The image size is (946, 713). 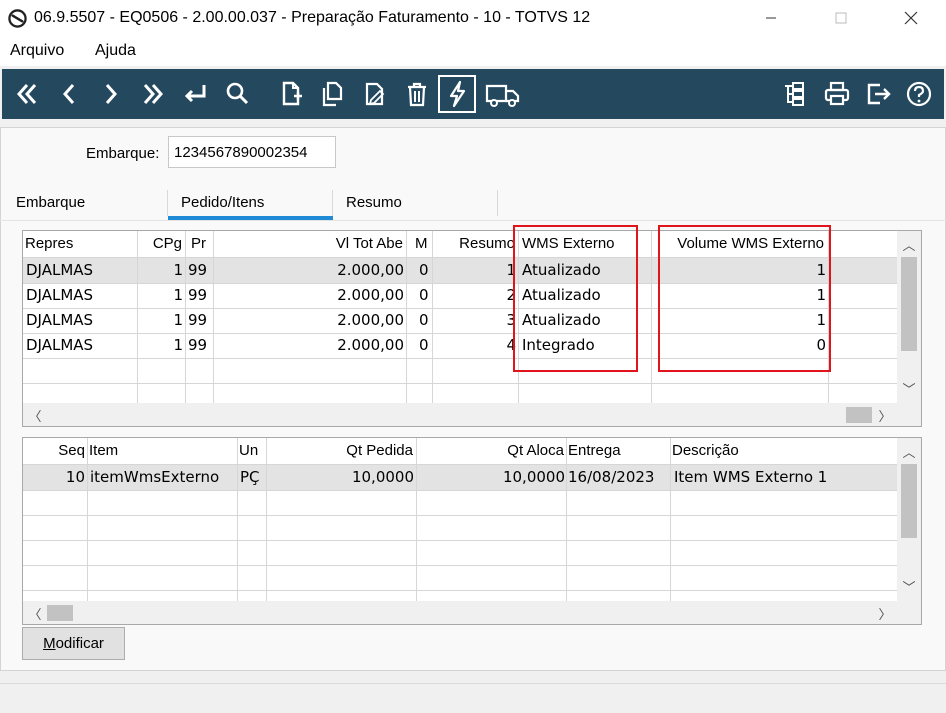 What do you see at coordinates (841, 18) in the screenshot?
I see `maximize-button` at bounding box center [841, 18].